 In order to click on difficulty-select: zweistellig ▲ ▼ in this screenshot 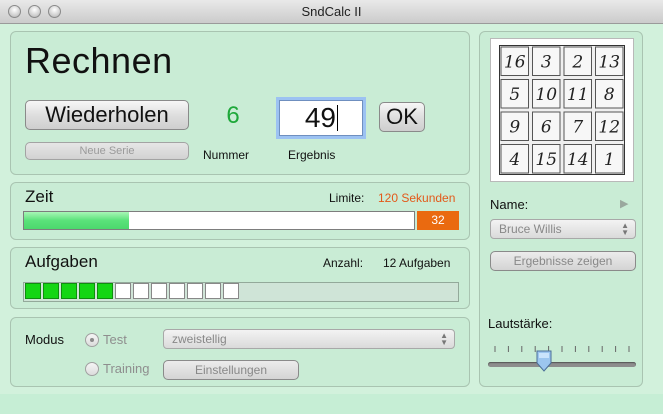, I will do `click(309, 339)`.